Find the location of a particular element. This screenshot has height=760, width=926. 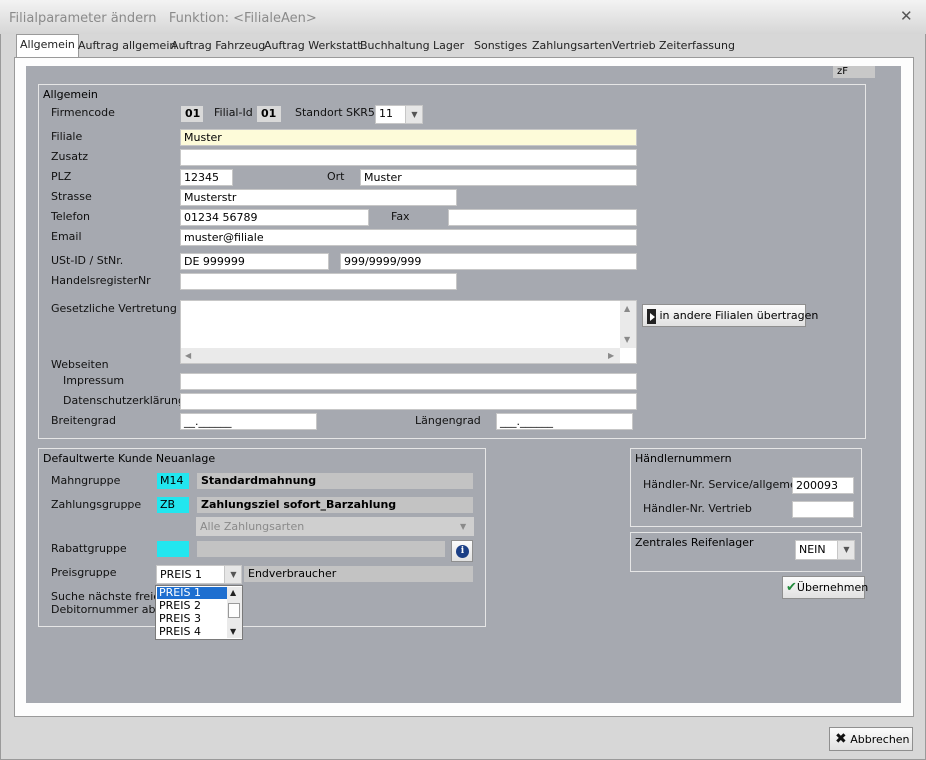

mahngruppe-code: M14 is located at coordinates (173, 481).